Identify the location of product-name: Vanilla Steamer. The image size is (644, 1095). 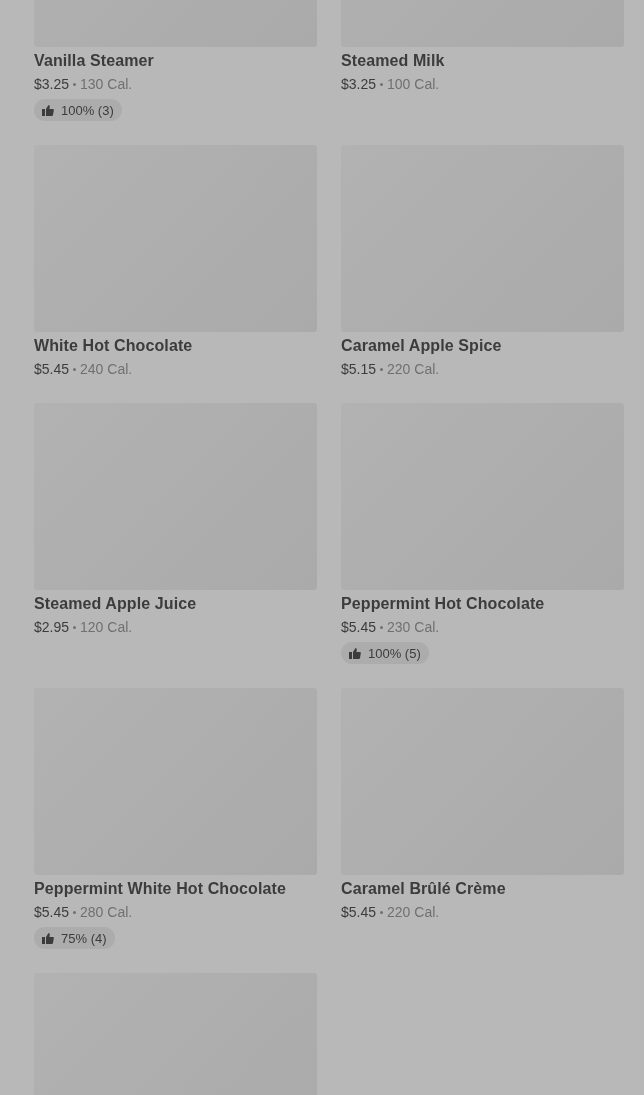
(175, 61).